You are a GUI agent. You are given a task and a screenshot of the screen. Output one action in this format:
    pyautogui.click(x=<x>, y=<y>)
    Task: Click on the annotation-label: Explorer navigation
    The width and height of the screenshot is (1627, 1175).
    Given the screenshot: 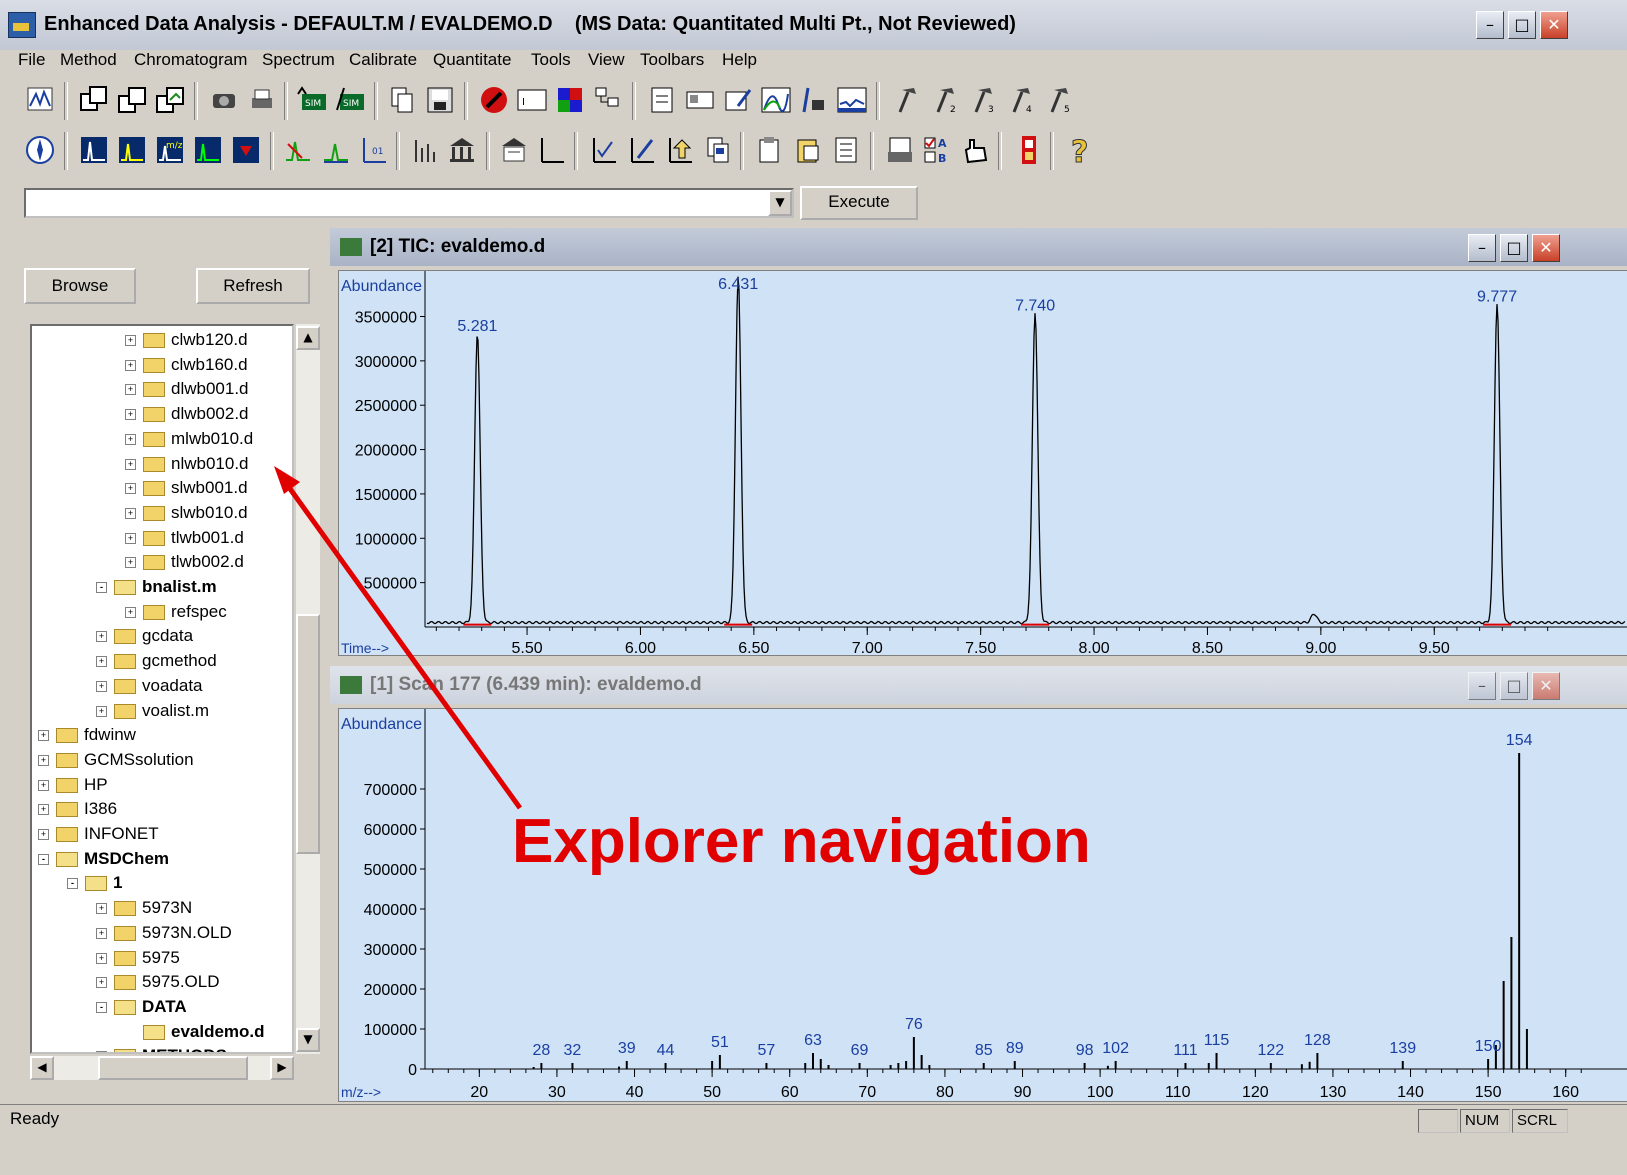 What is the action you would take?
    pyautogui.click(x=801, y=841)
    